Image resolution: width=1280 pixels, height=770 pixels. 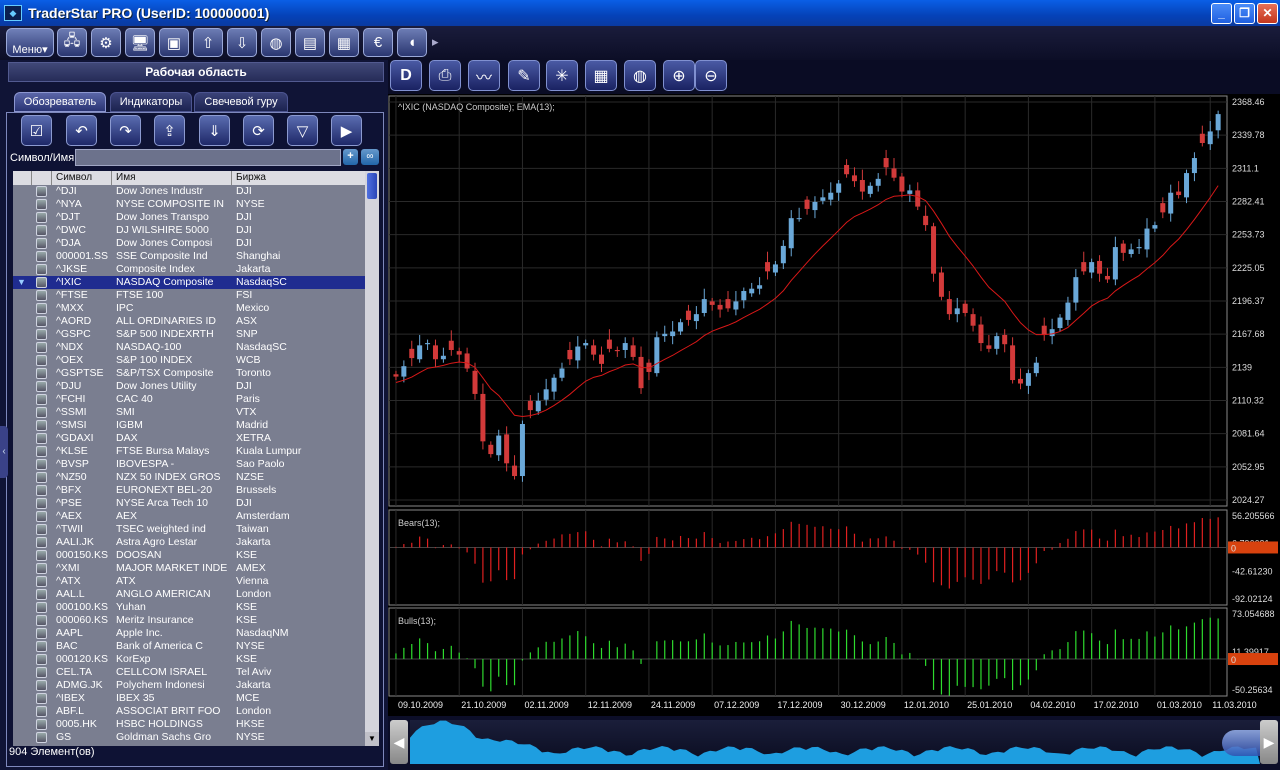 I want to click on table-row: ^TWII TSEC weighted ind Taiwan, so click(x=189, y=529).